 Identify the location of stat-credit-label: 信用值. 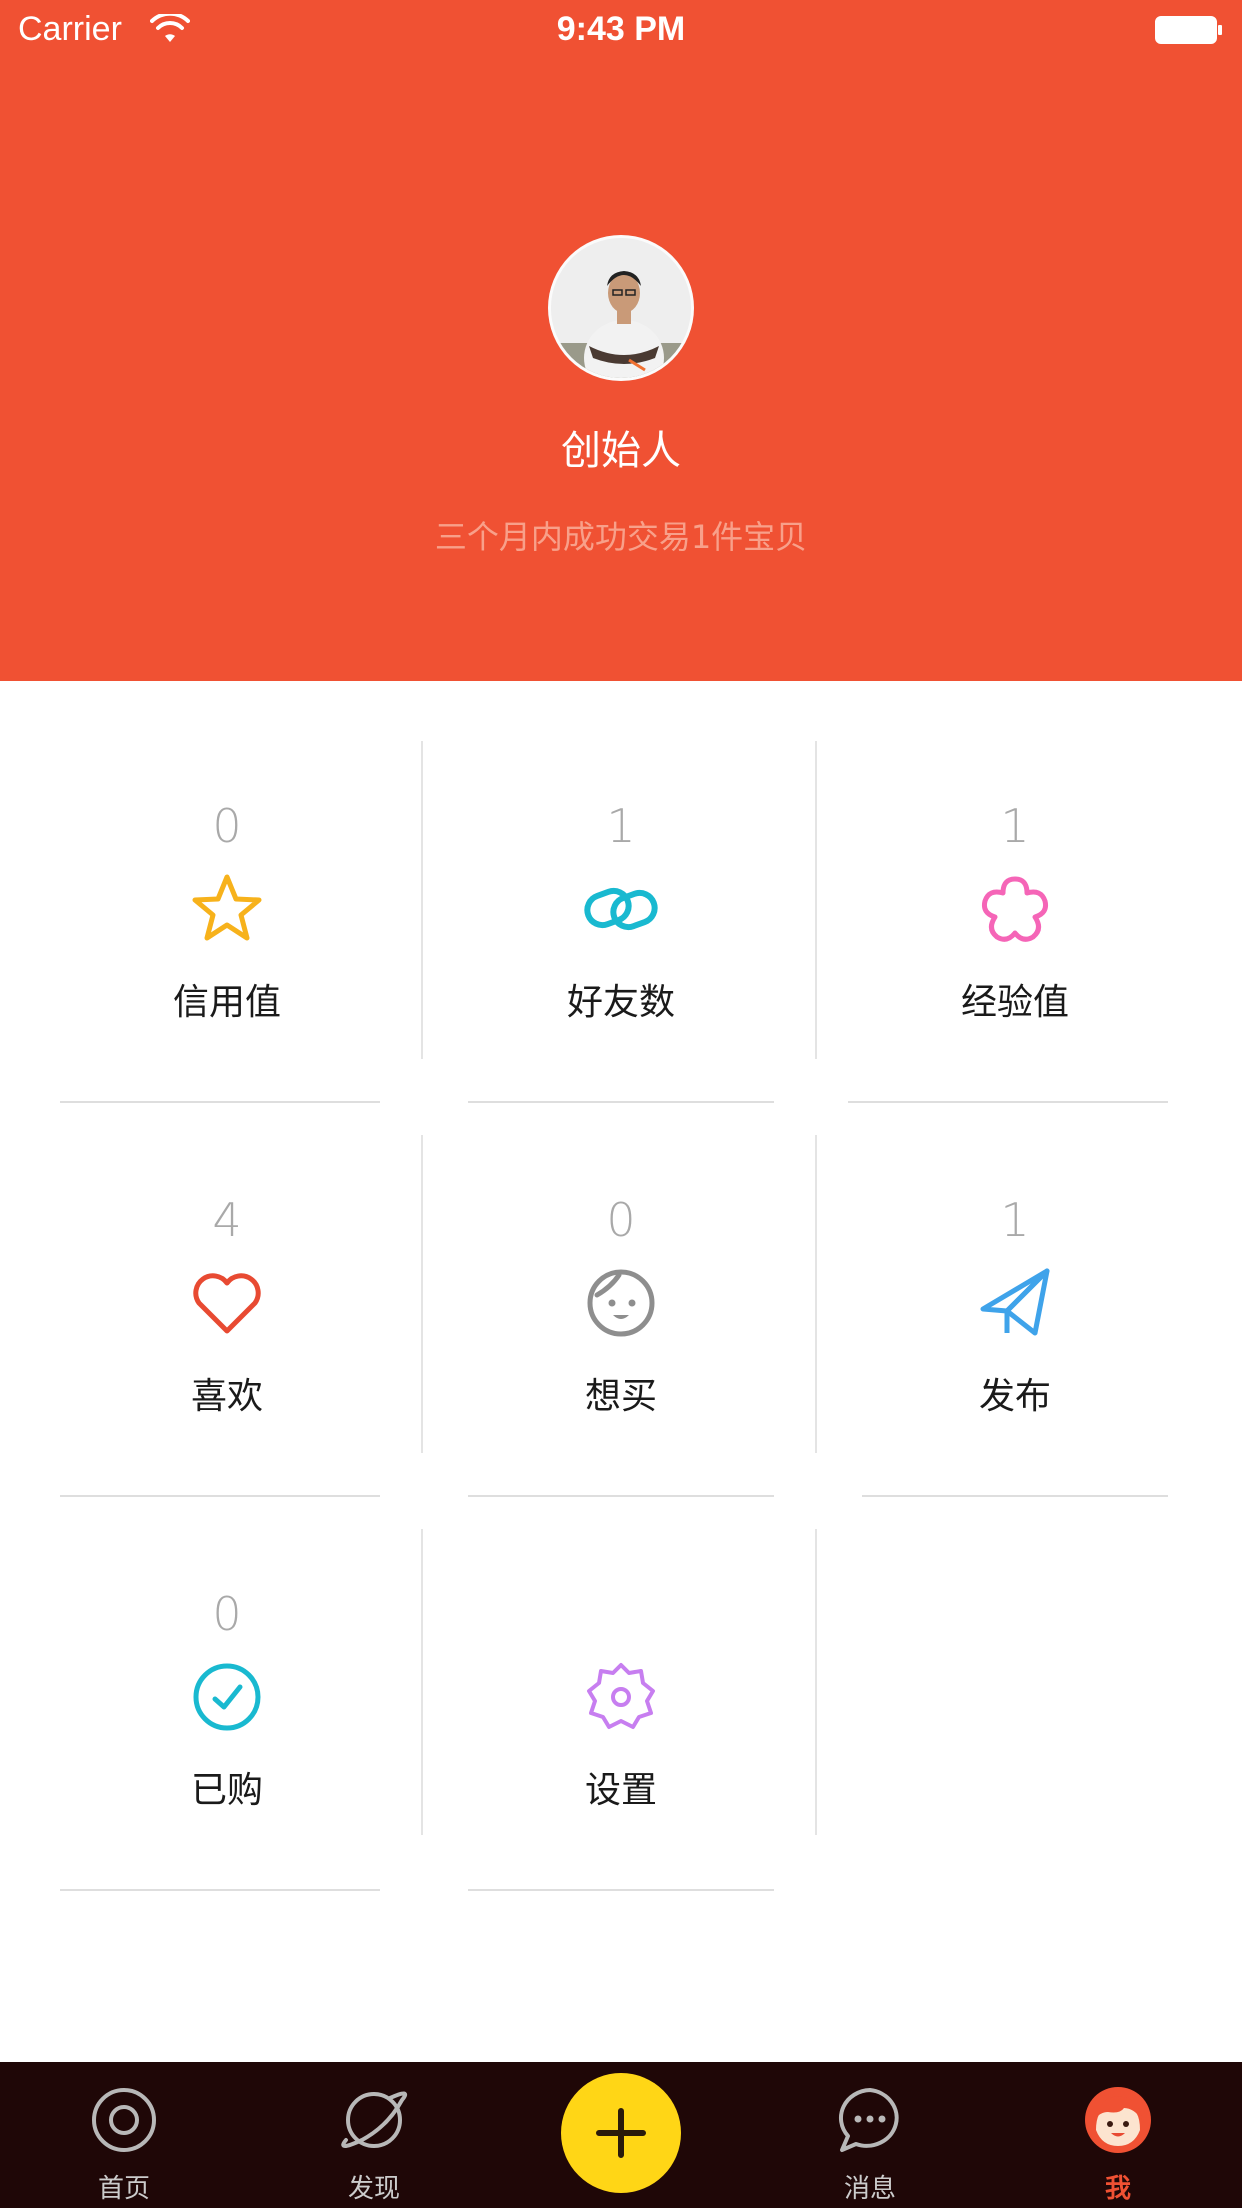
(226, 1002).